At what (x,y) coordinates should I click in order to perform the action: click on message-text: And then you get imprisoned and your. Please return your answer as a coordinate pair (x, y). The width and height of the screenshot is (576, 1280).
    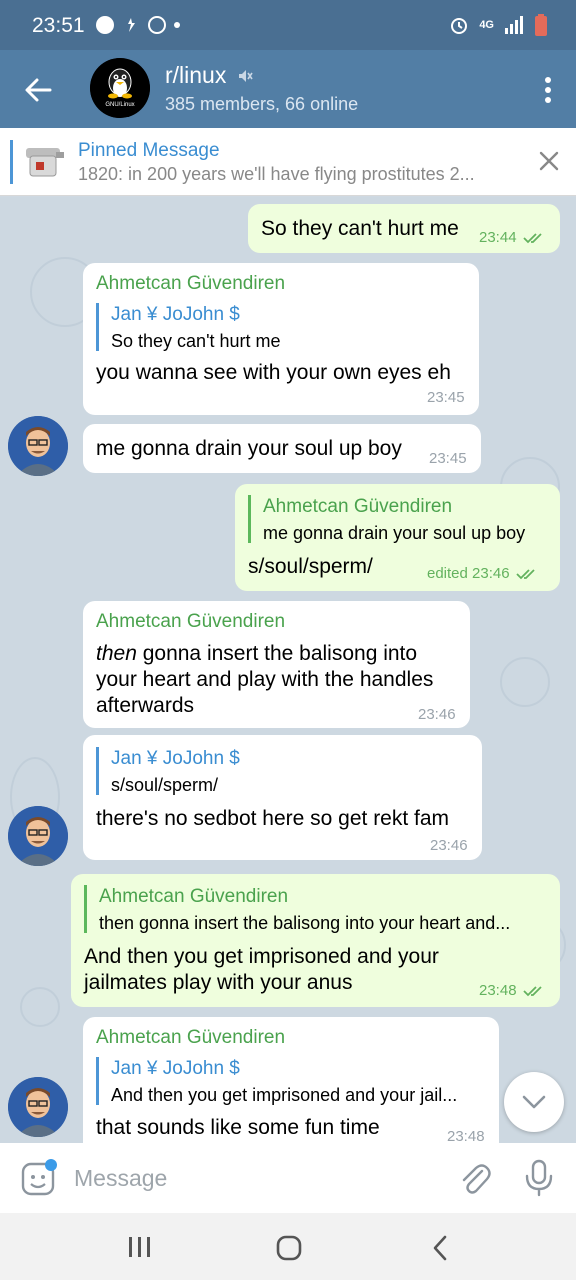
    Looking at the image, I should click on (261, 956).